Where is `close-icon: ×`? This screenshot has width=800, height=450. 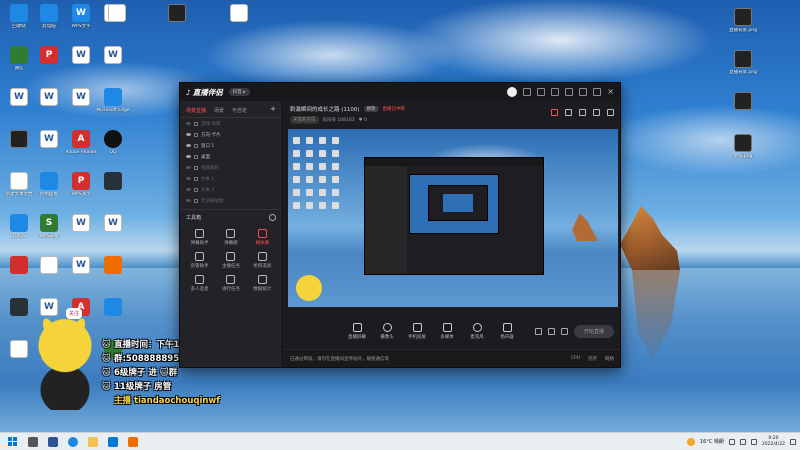
close-icon: × is located at coordinates (610, 92).